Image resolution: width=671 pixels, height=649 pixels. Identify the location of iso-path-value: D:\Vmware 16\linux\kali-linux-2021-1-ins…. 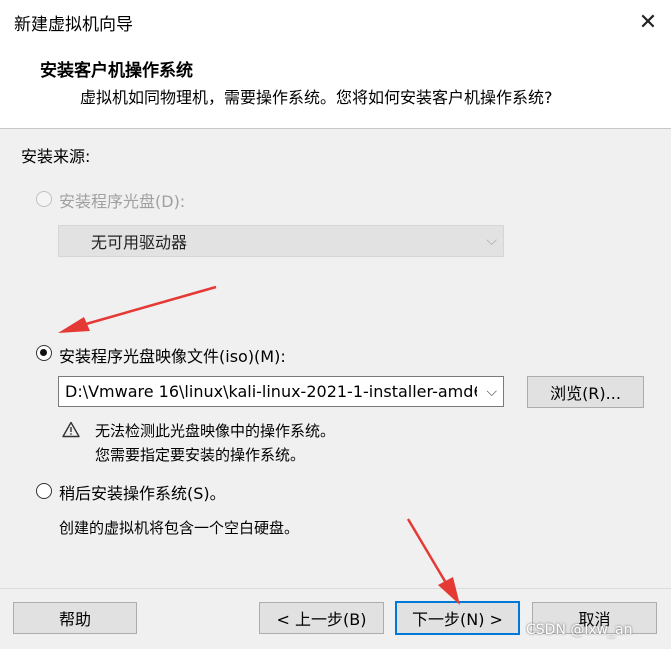
(271, 391).